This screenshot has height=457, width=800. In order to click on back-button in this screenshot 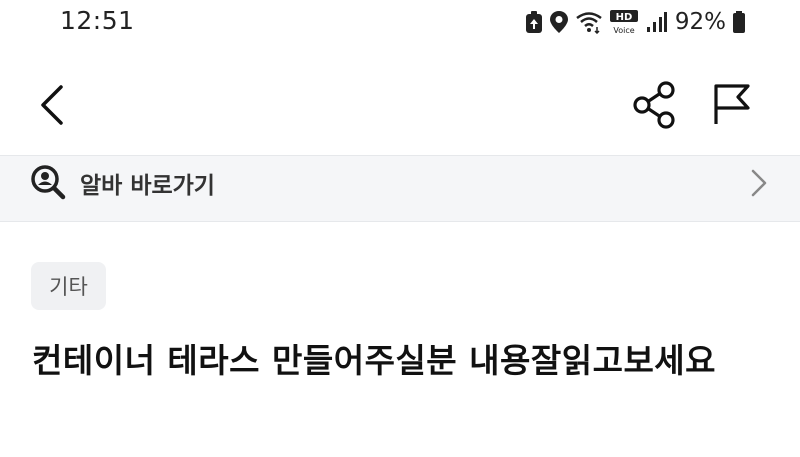, I will do `click(53, 105)`.